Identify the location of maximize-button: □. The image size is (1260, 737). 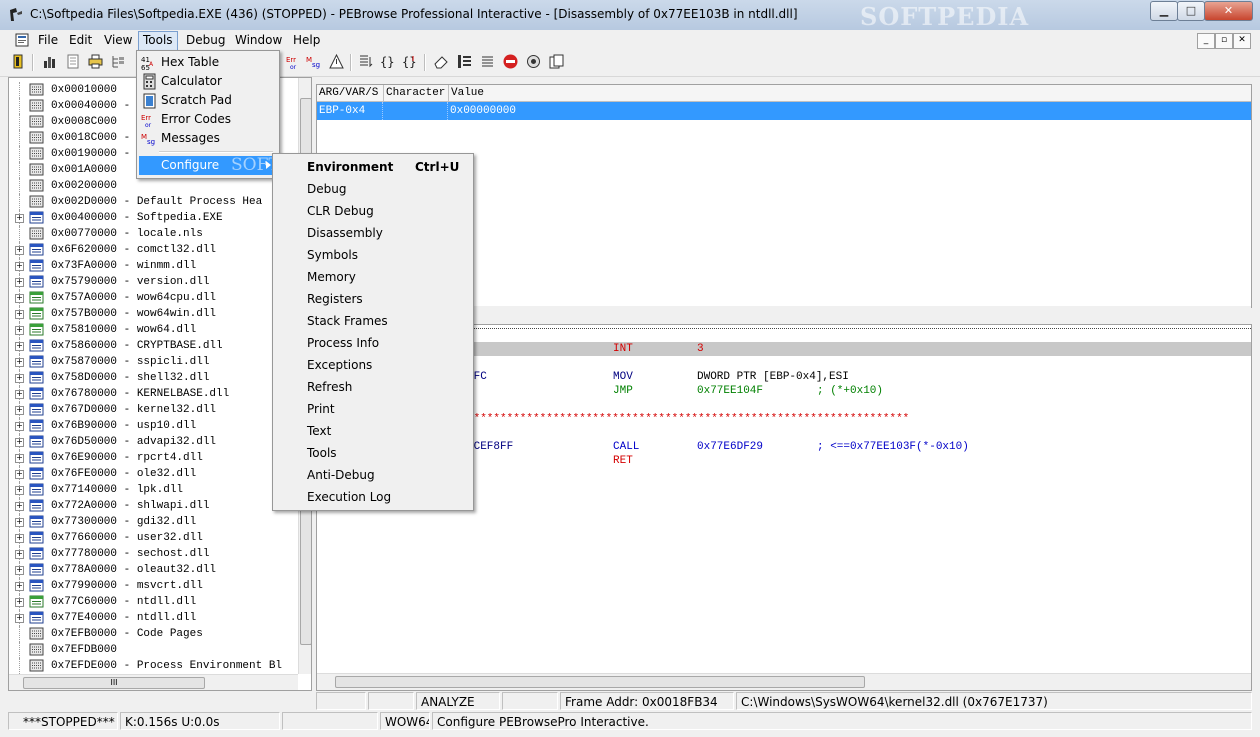
(1191, 11).